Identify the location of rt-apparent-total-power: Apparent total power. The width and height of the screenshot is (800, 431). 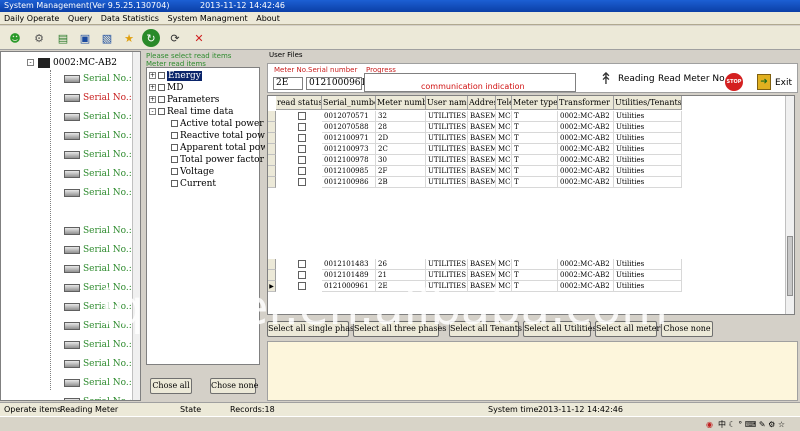
(224, 148).